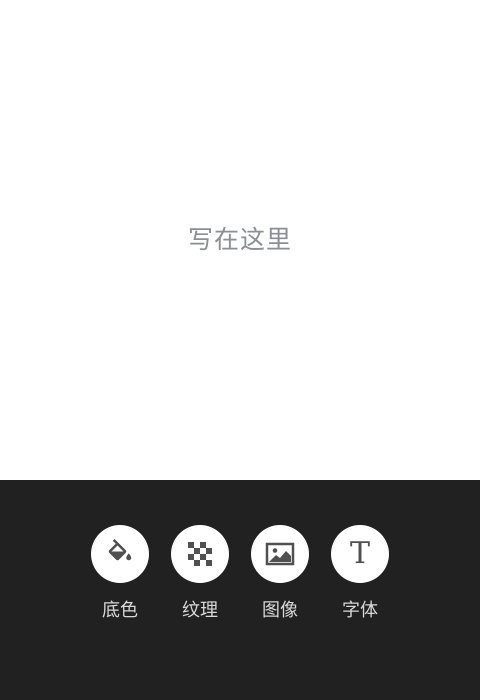  I want to click on paint-bucket-icon, so click(120, 550).